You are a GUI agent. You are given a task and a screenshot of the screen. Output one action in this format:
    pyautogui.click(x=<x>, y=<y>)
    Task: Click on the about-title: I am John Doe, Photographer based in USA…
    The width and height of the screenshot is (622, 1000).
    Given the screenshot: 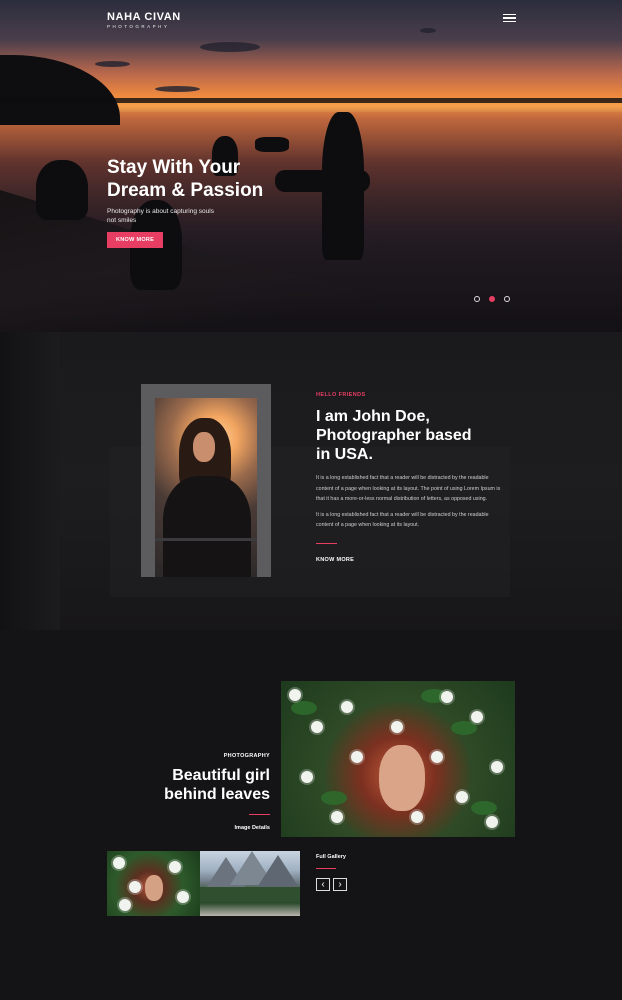 What is the action you would take?
    pyautogui.click(x=394, y=435)
    